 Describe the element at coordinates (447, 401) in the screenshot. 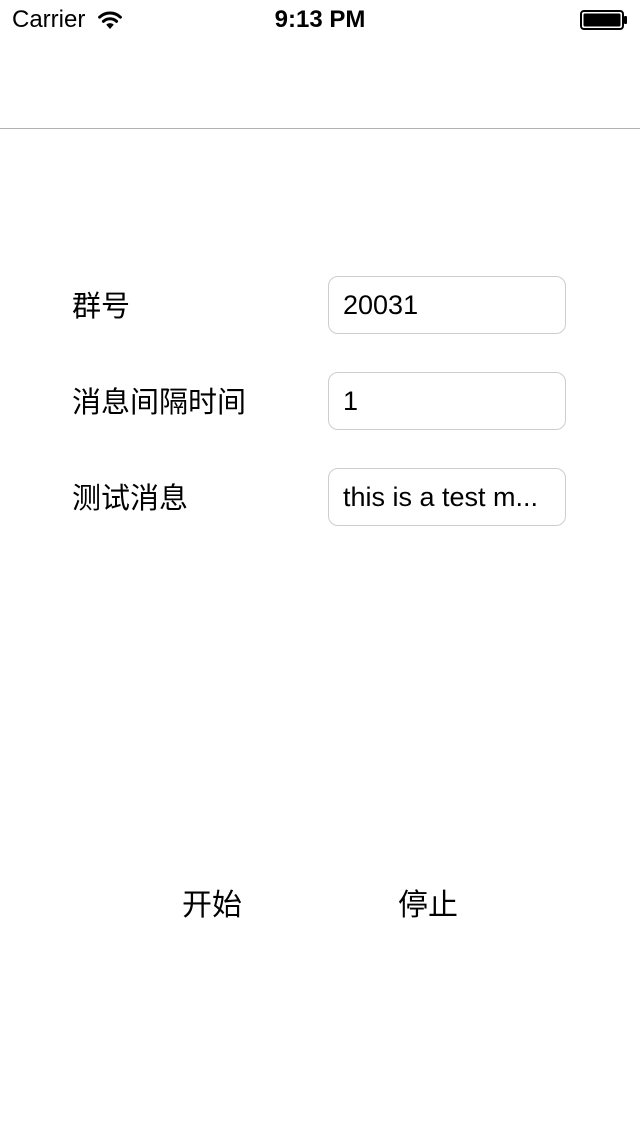

I see `message-interval-field: 1` at that location.